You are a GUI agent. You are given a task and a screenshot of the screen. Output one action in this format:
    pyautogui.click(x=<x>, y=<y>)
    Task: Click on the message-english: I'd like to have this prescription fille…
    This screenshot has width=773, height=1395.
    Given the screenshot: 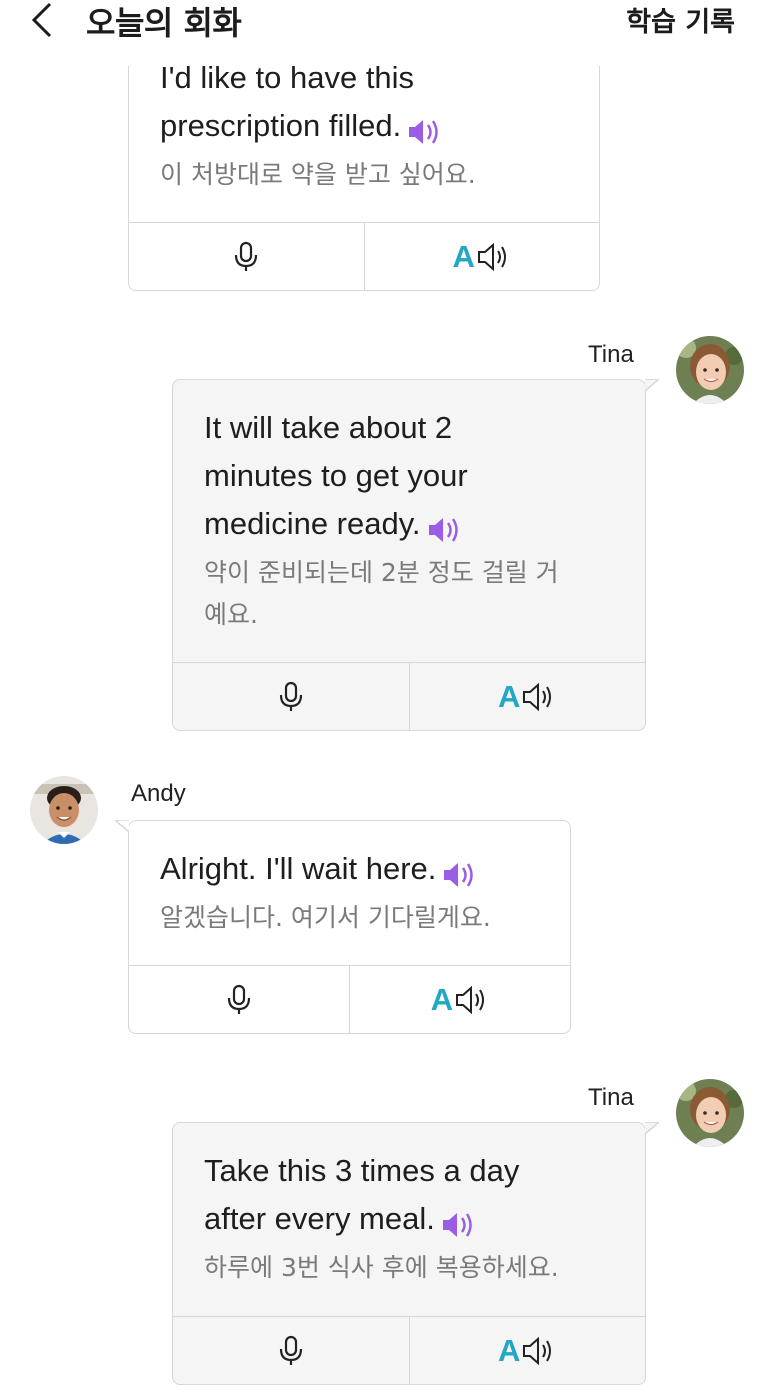 What is the action you would take?
    pyautogui.click(x=370, y=102)
    